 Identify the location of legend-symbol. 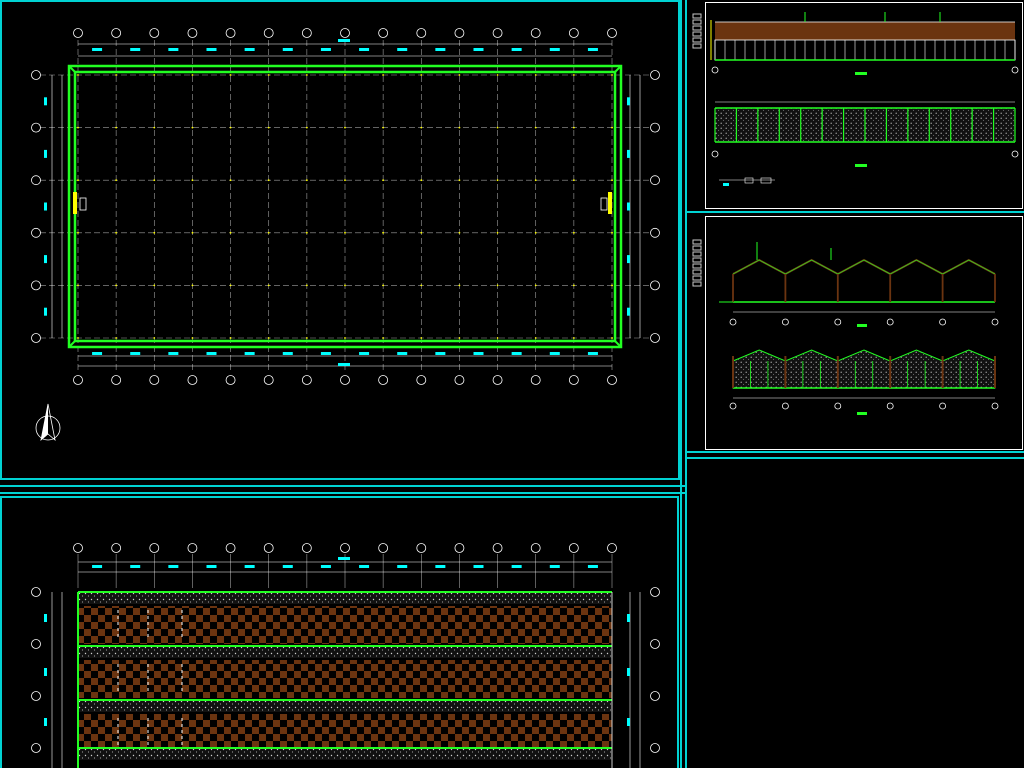
(749, 180).